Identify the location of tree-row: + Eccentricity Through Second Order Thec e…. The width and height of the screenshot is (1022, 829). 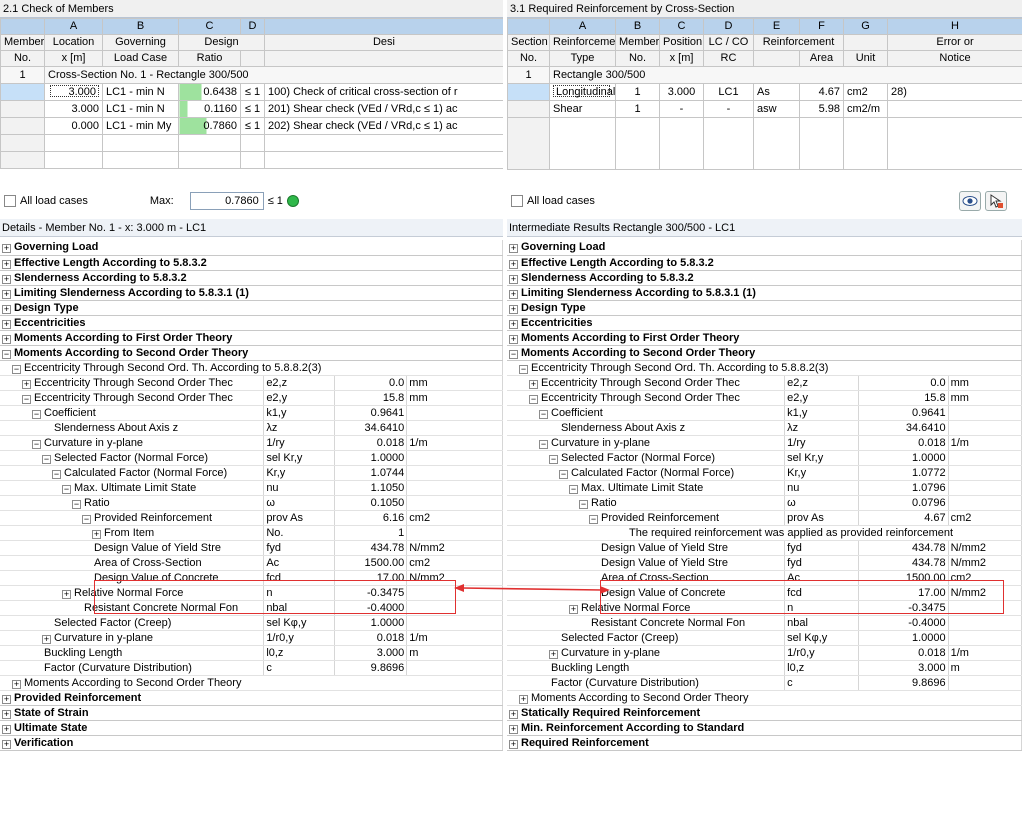
(764, 383).